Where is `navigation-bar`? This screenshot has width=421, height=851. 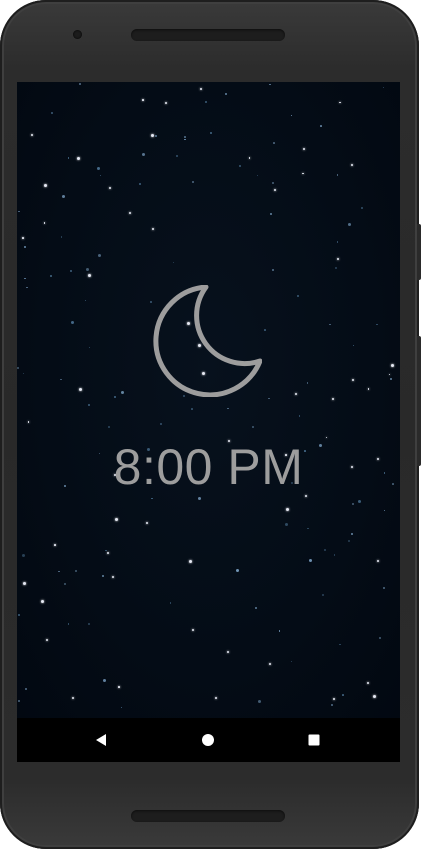 navigation-bar is located at coordinates (208, 740).